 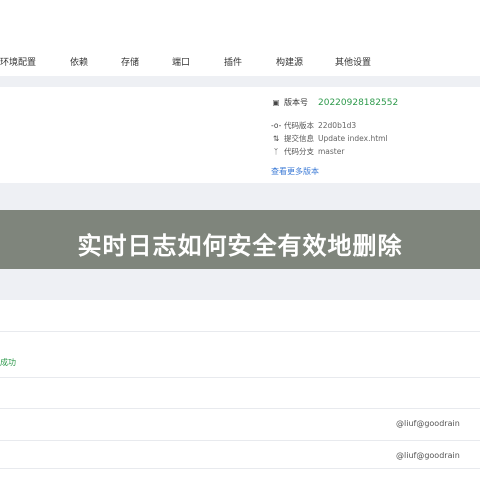 I want to click on commit-message-row: ⇅ 提交信息 Update index.html, so click(x=329, y=138).